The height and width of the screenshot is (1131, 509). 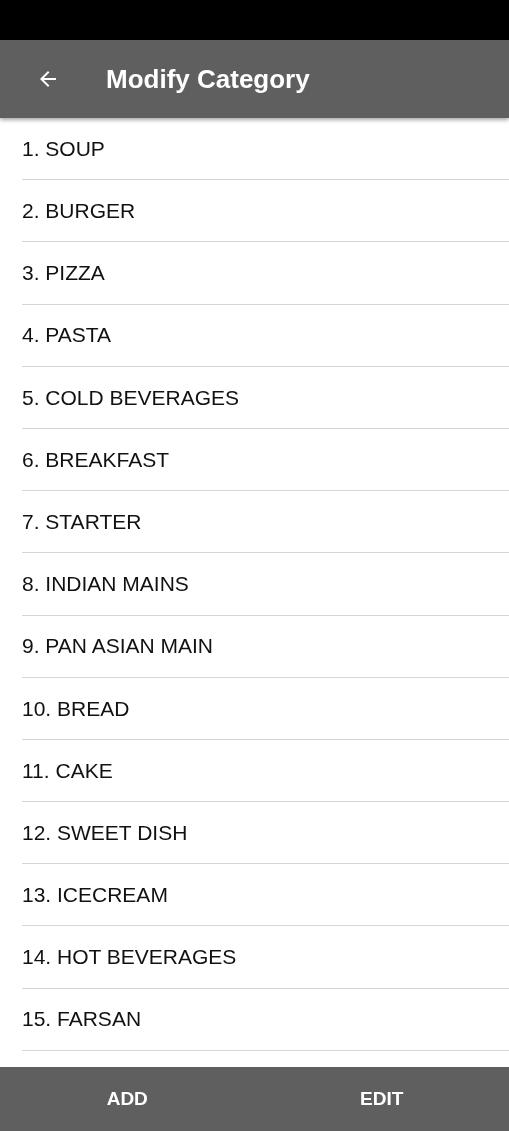 I want to click on category-item: 8. INDIAN MAINS, so click(x=105, y=584).